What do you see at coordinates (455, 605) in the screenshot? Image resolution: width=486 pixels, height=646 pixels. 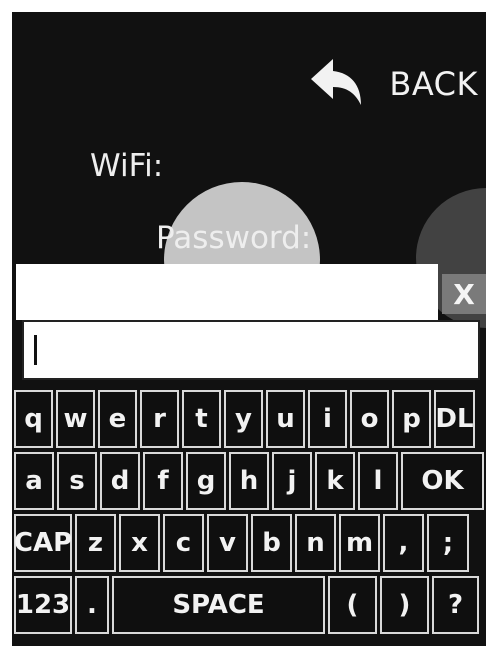 I see `key-question: ?` at bounding box center [455, 605].